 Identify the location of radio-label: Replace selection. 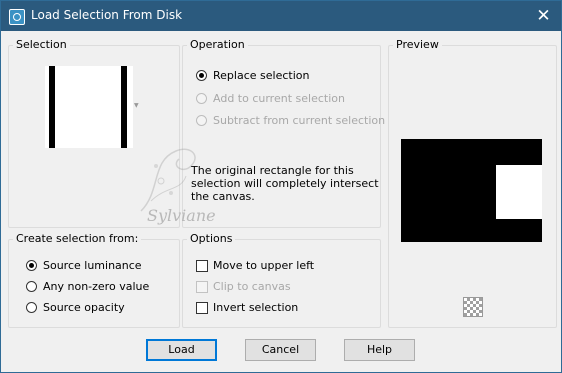
(261, 75).